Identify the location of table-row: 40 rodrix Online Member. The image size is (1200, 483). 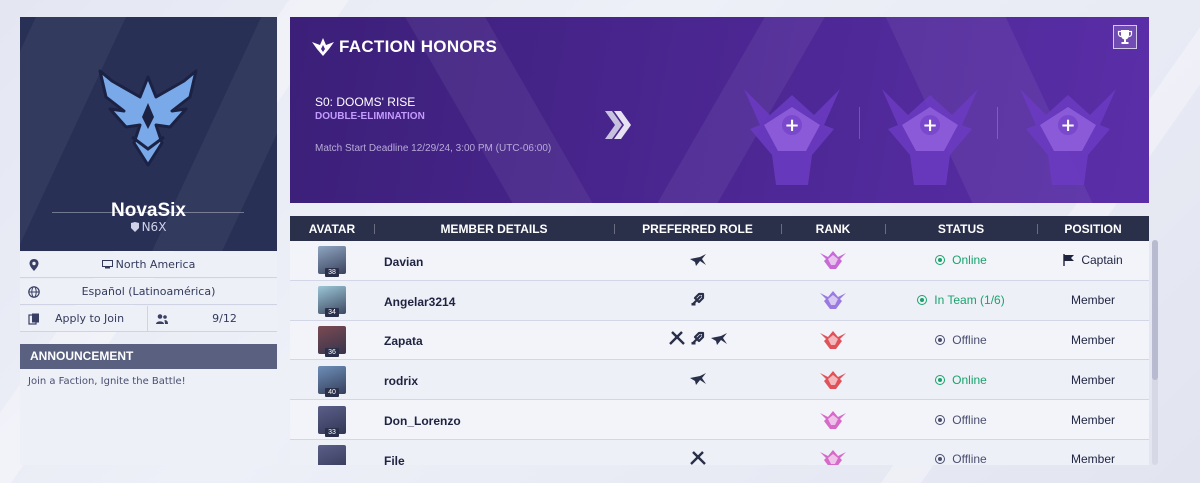
(719, 380).